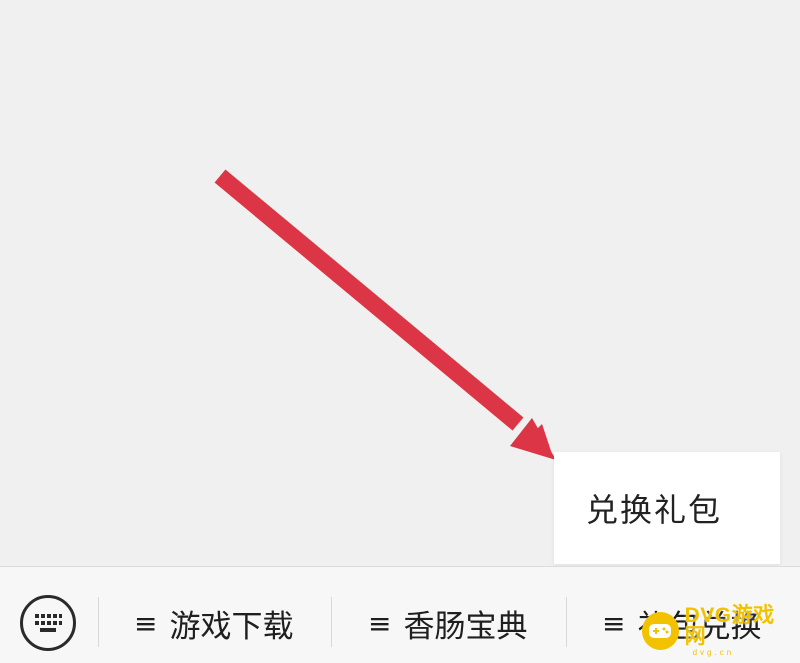 Image resolution: width=800 pixels, height=663 pixels. Describe the element at coordinates (660, 631) in the screenshot. I see `gamepad-logo-icon` at that location.